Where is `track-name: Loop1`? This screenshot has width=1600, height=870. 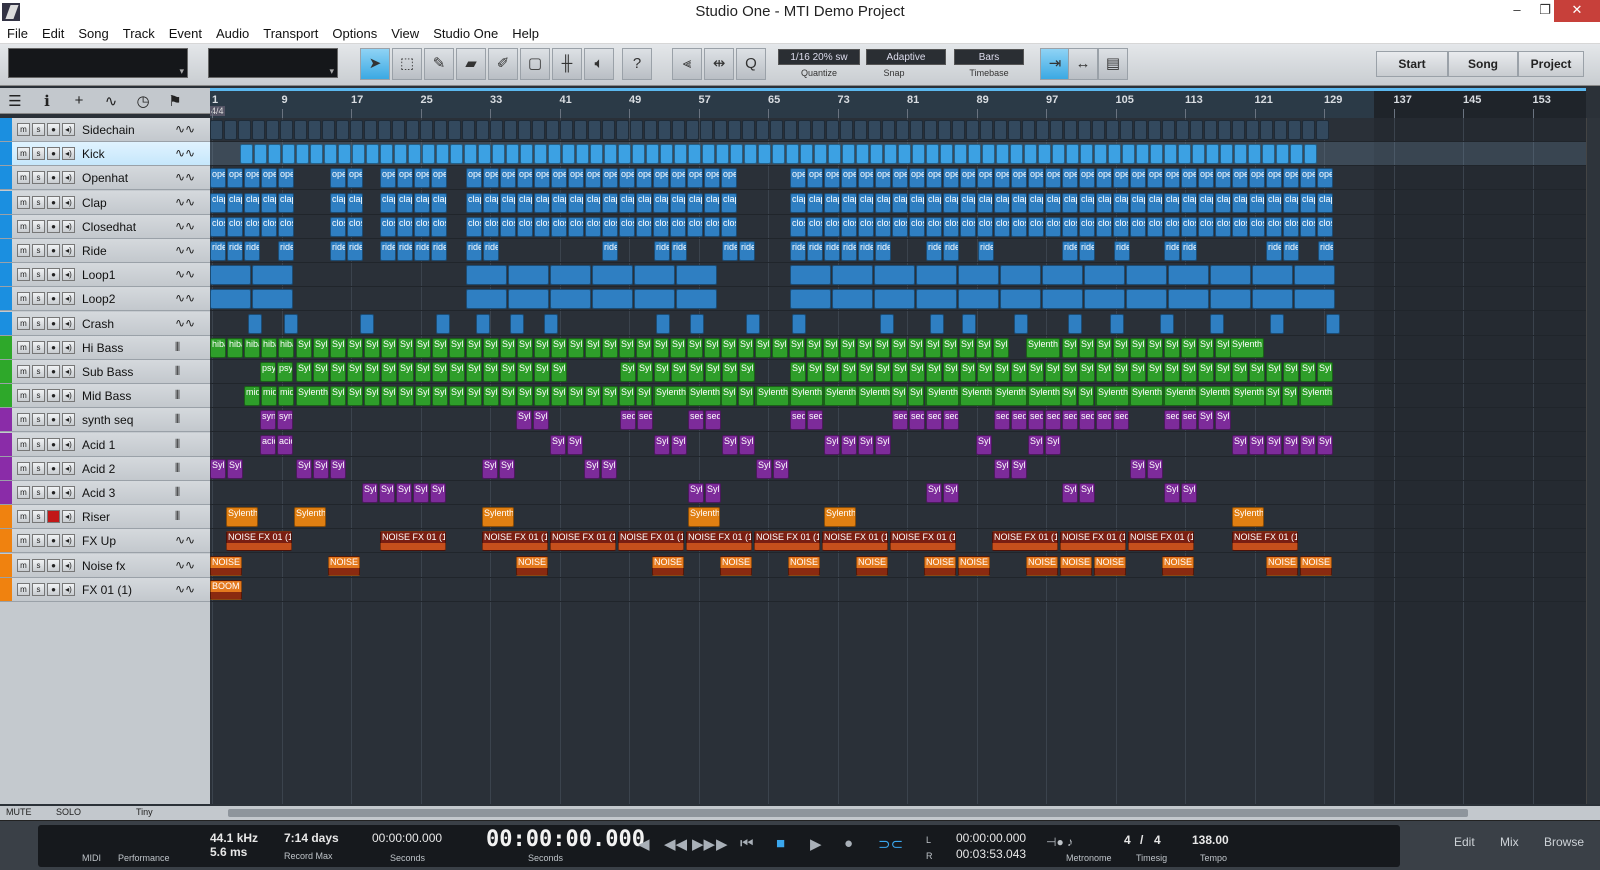 track-name: Loop1 is located at coordinates (98, 275).